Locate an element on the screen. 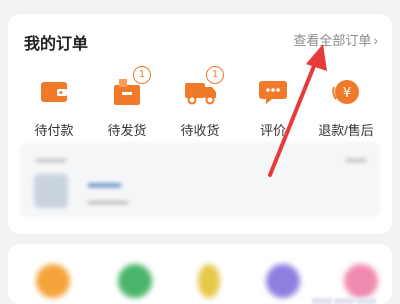  view-all-label: 查看全部订单 is located at coordinates (332, 40).